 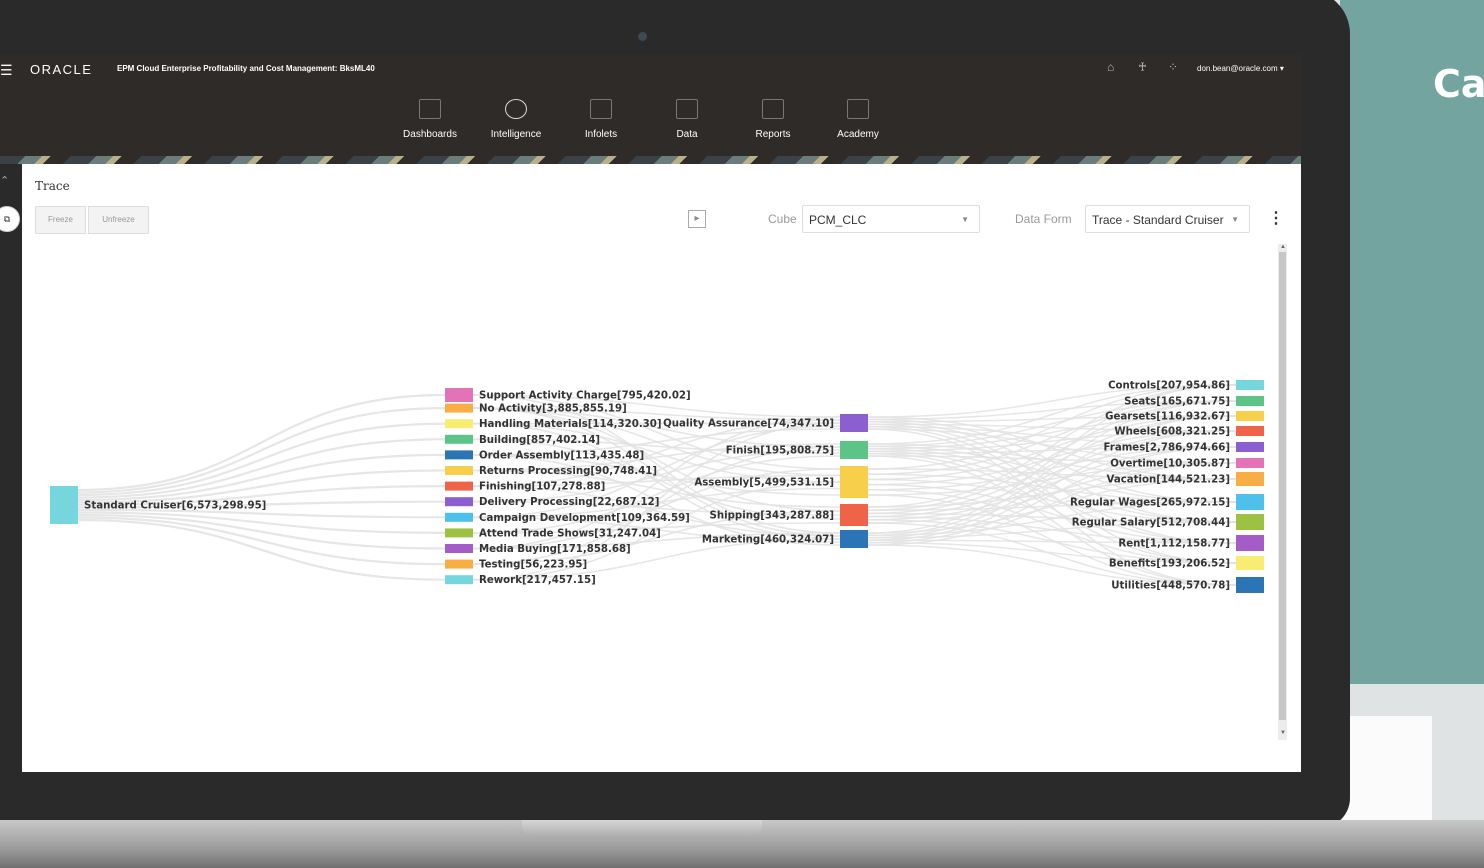 What do you see at coordinates (1169, 564) in the screenshot?
I see `sankey-node-label: Benefits[193,206.52]` at bounding box center [1169, 564].